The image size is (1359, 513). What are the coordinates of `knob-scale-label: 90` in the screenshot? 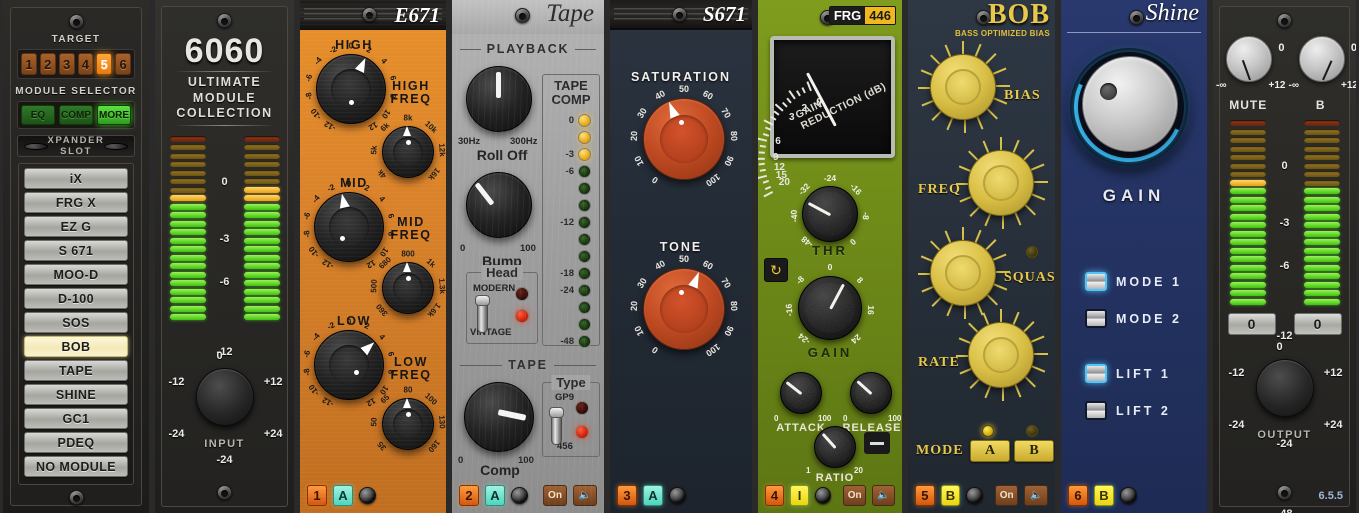 It's located at (729, 331).